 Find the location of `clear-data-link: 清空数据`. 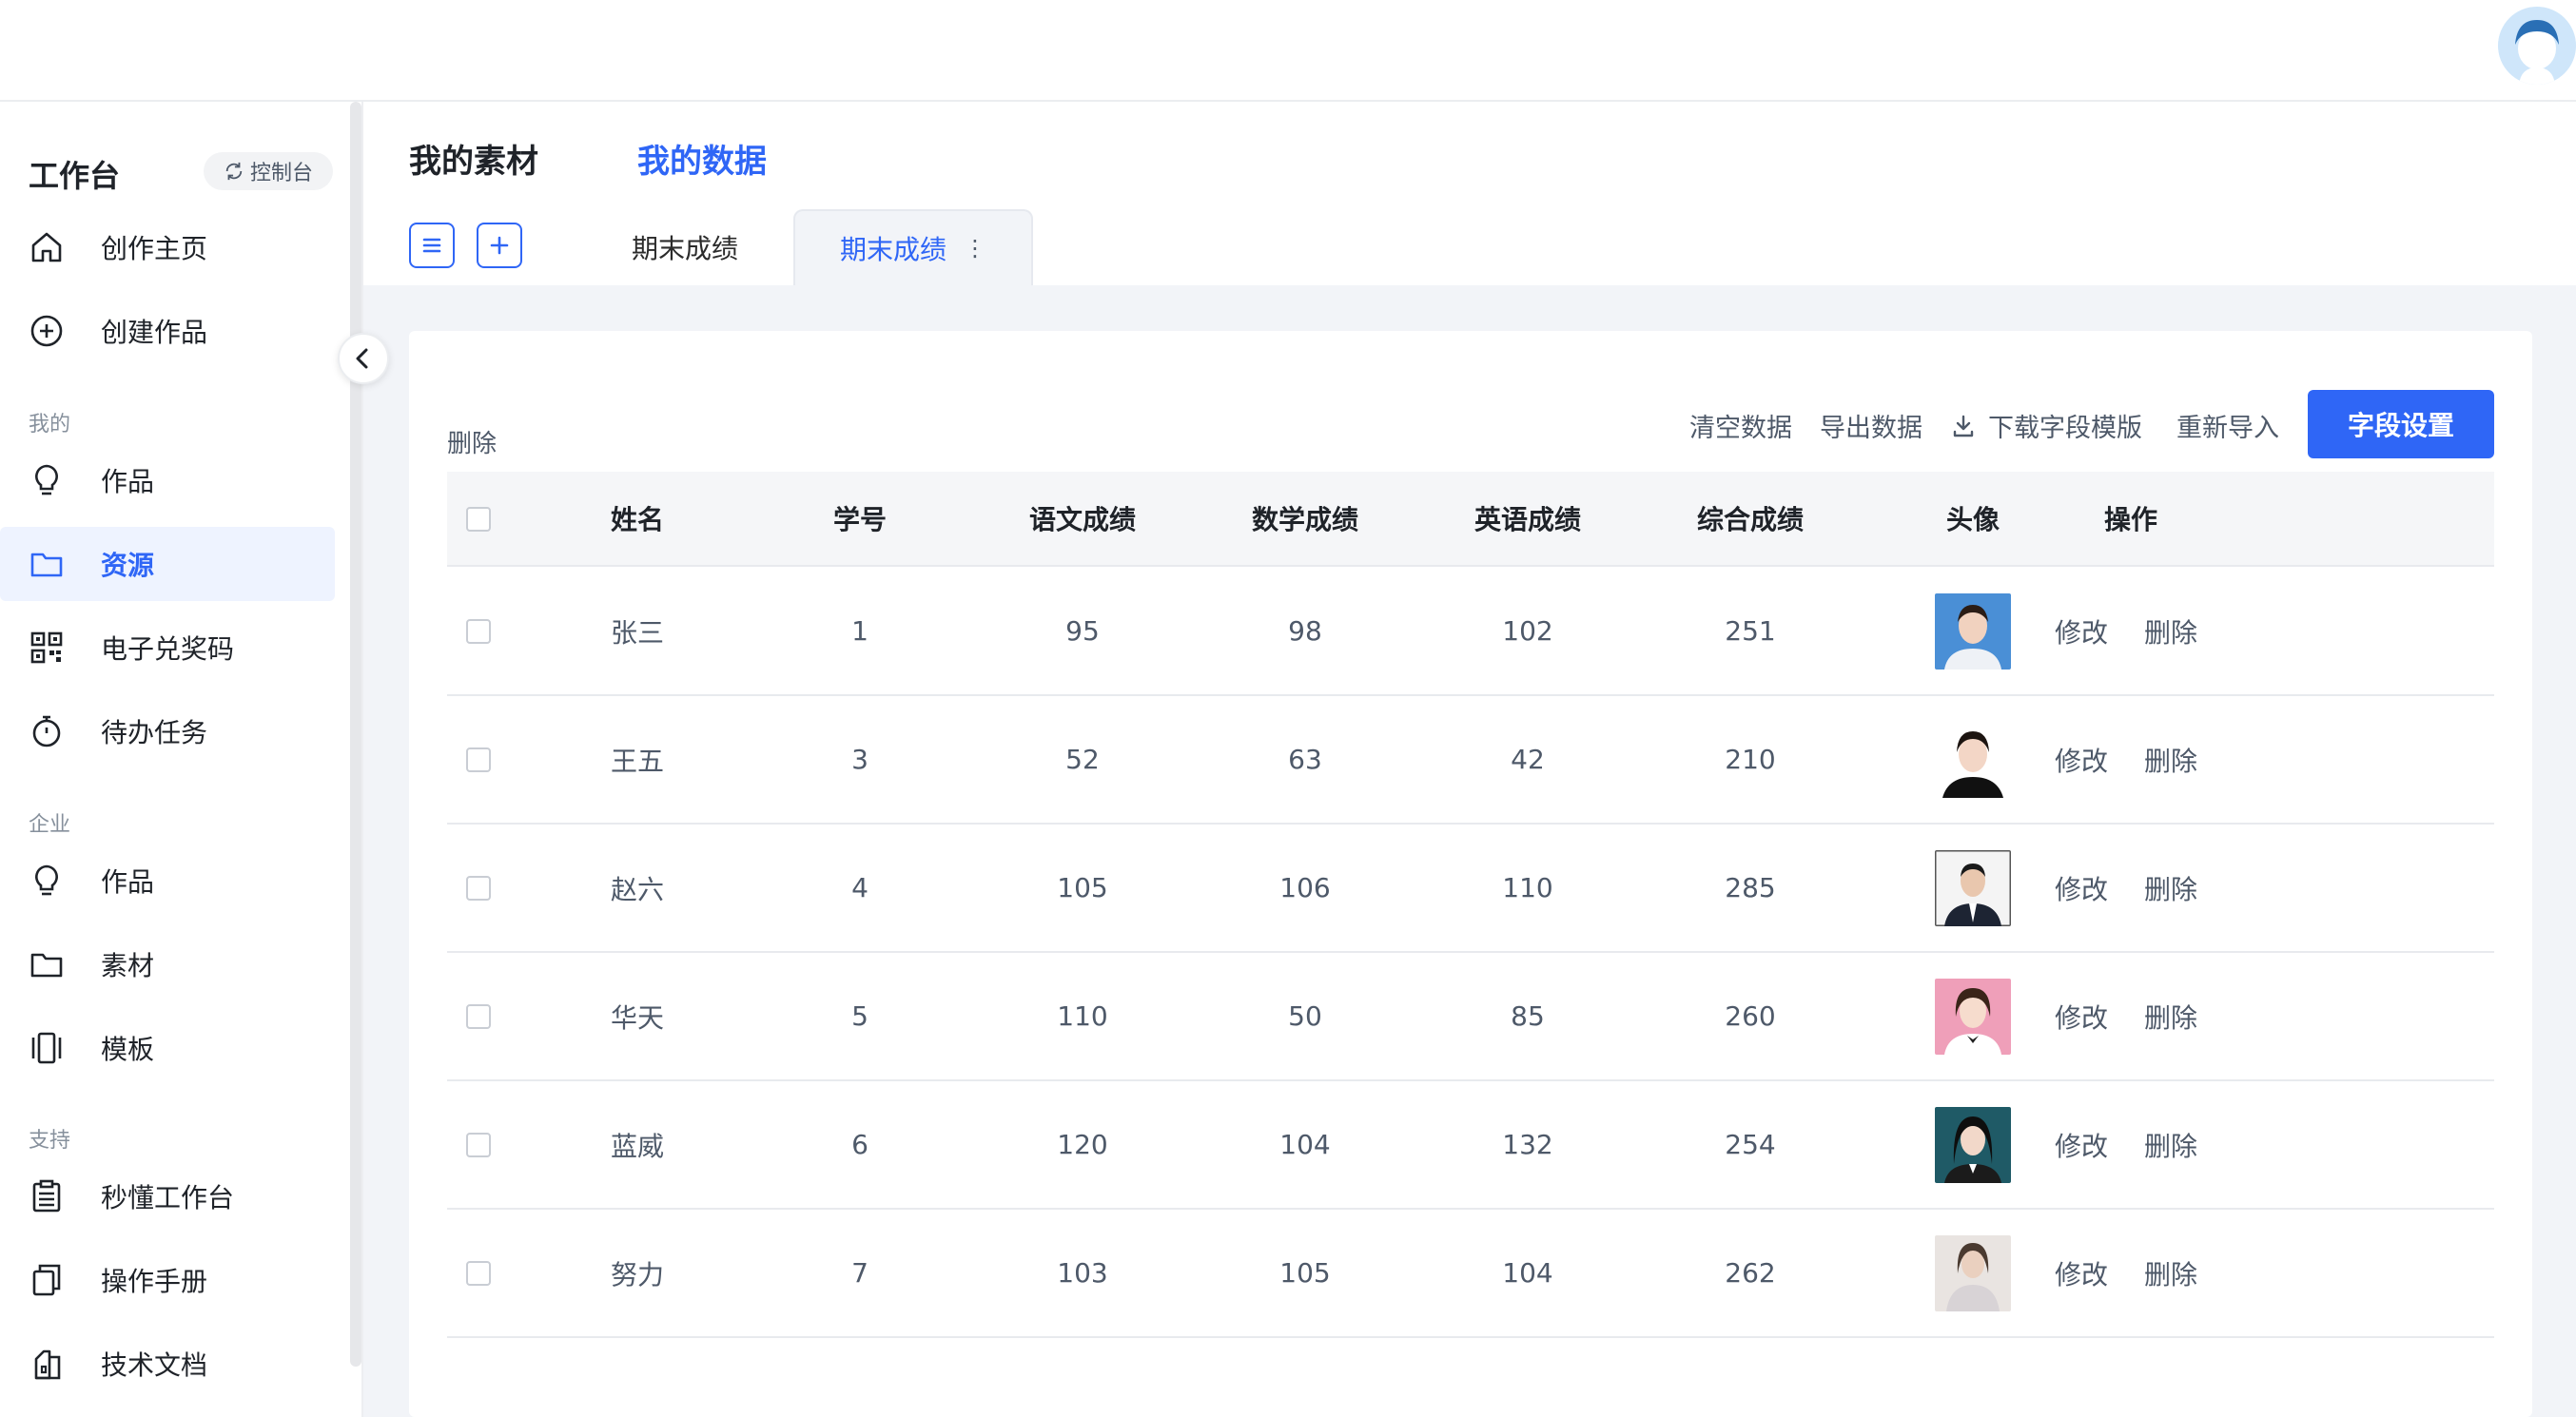

clear-data-link: 清空数据 is located at coordinates (1740, 425).